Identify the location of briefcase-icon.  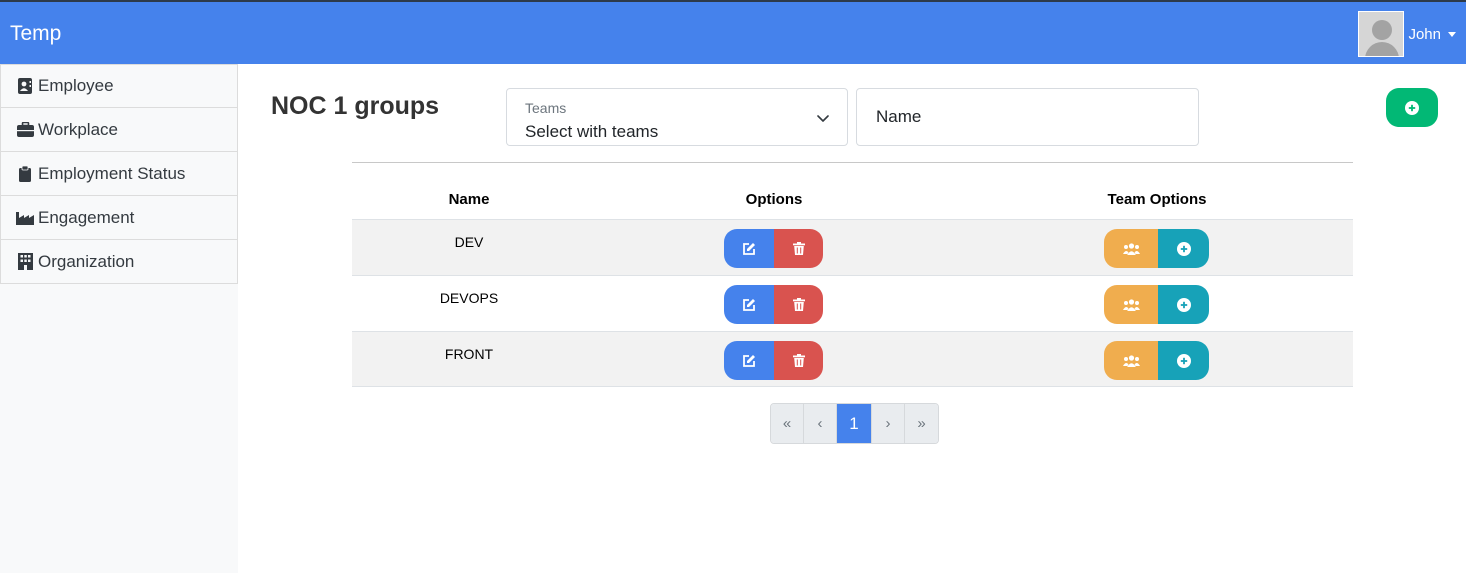
(25, 130).